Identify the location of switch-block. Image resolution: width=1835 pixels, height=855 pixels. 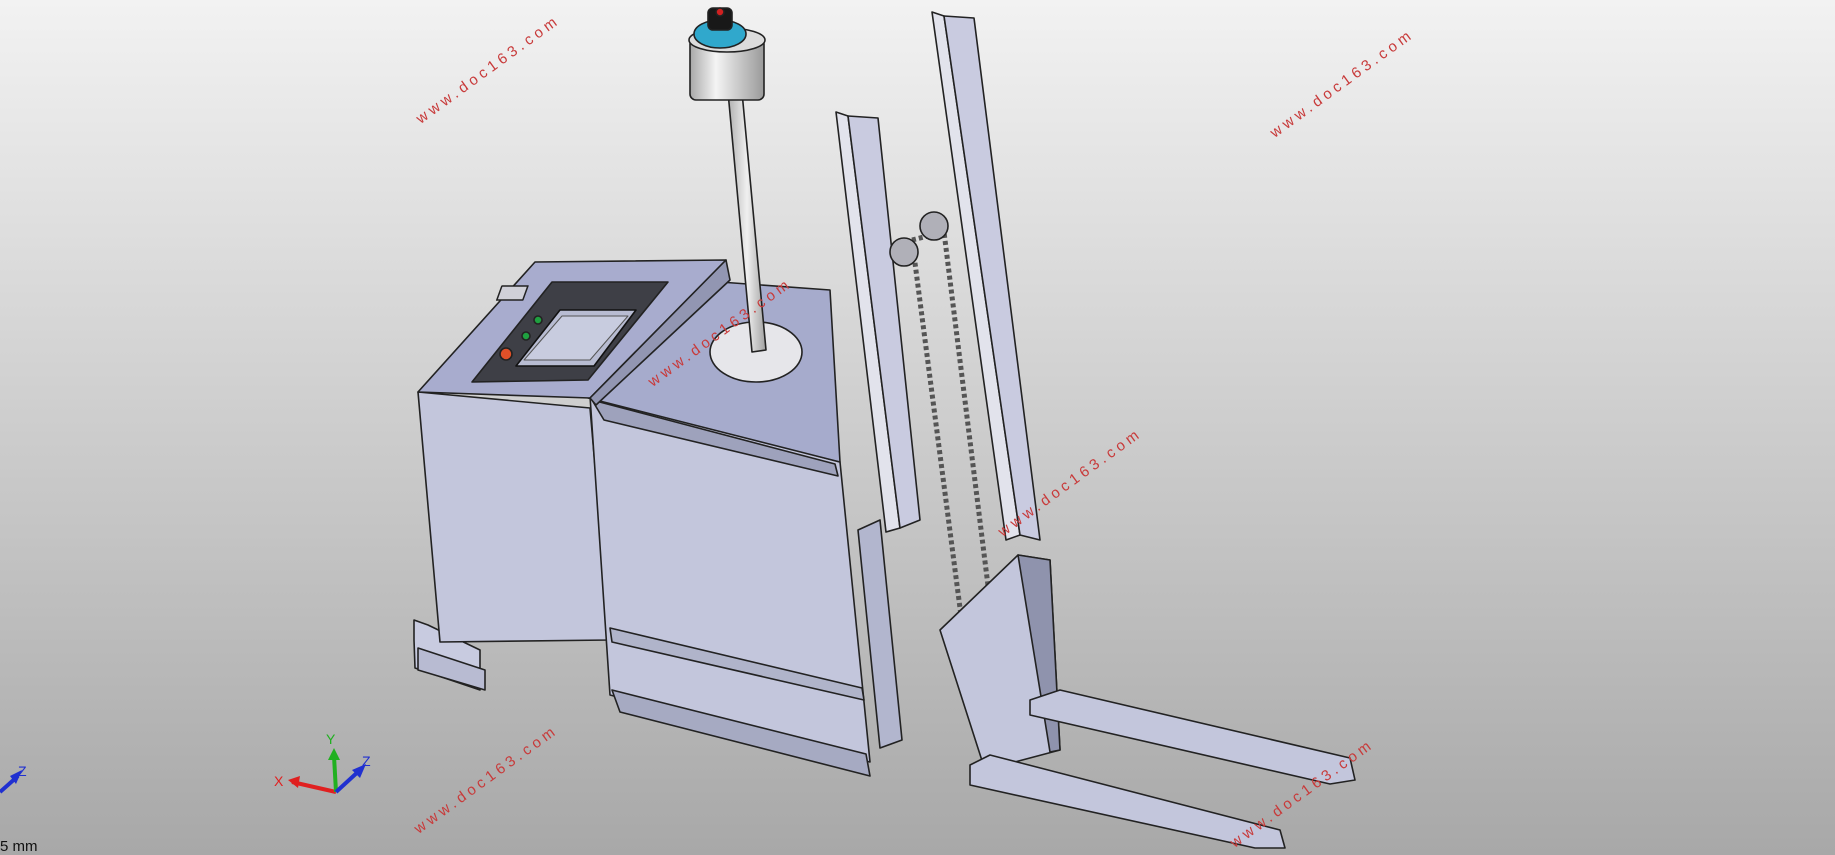
(512, 293).